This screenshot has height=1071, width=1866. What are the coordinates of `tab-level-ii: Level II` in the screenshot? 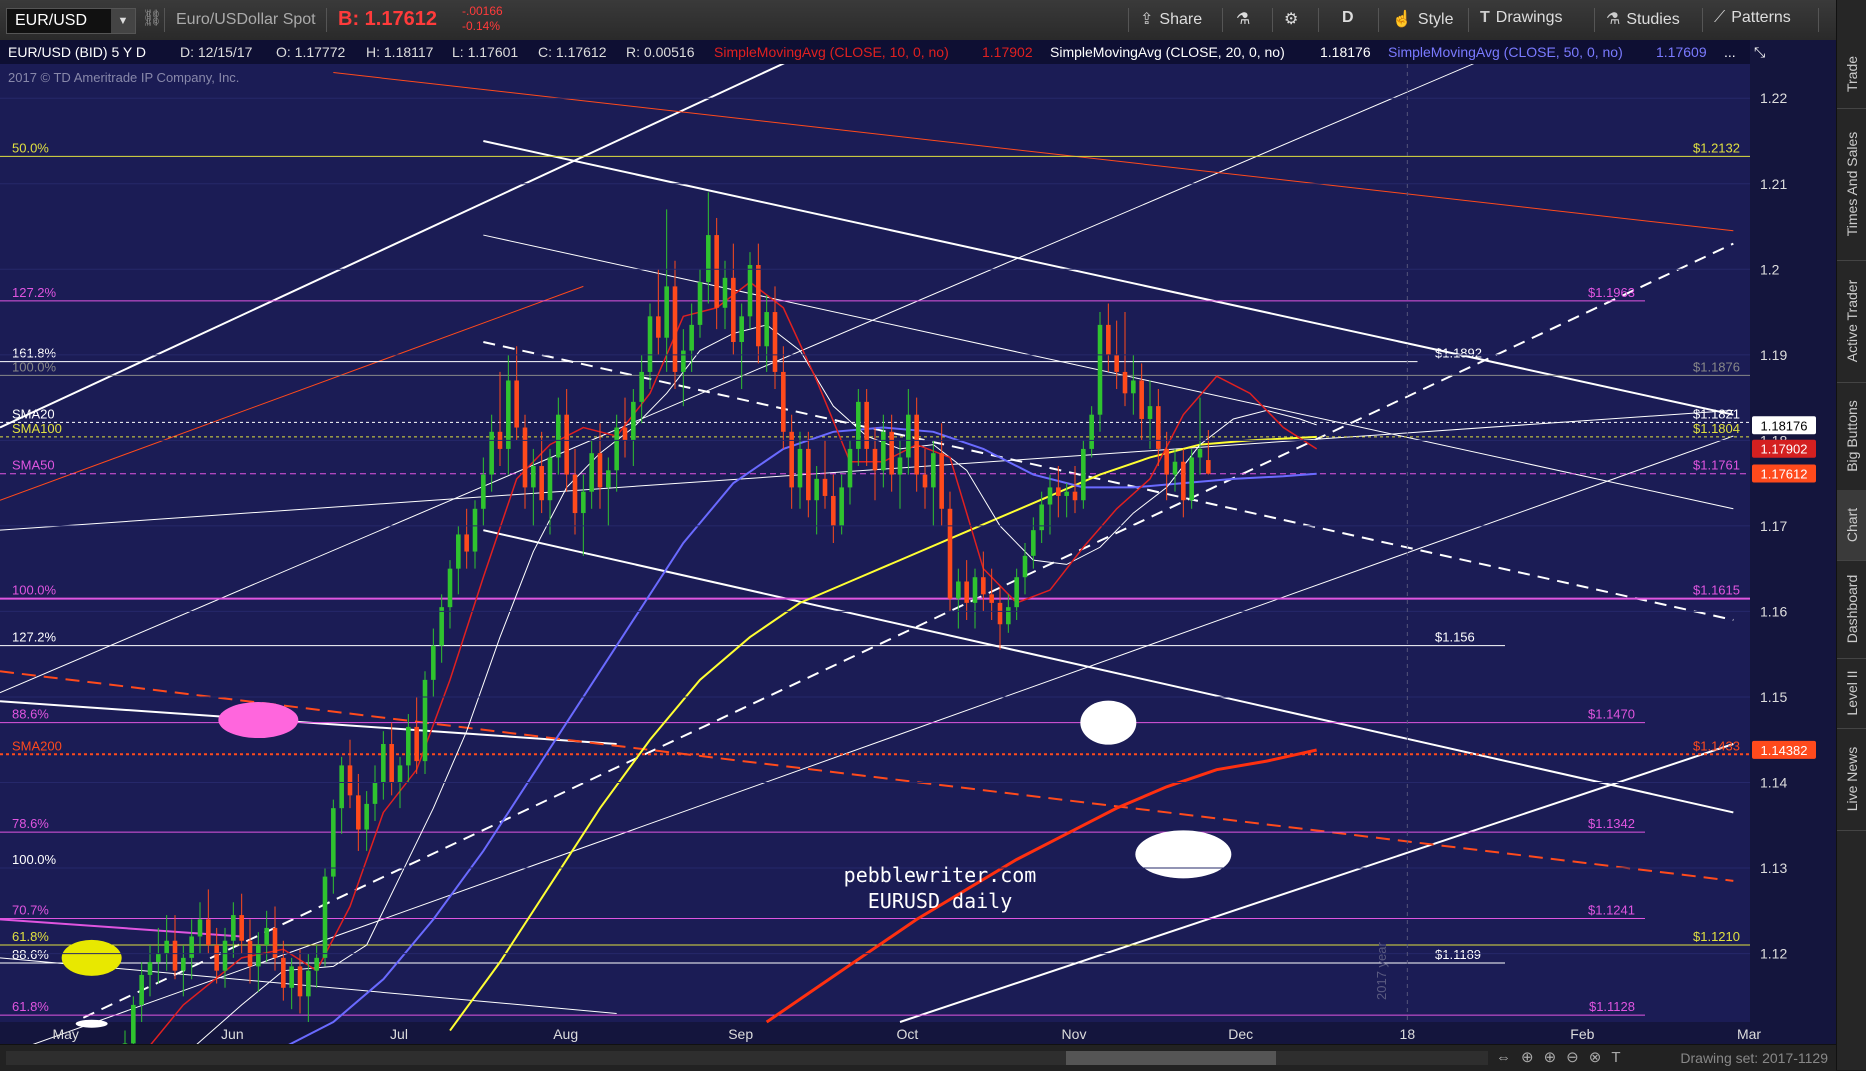 It's located at (1851, 693).